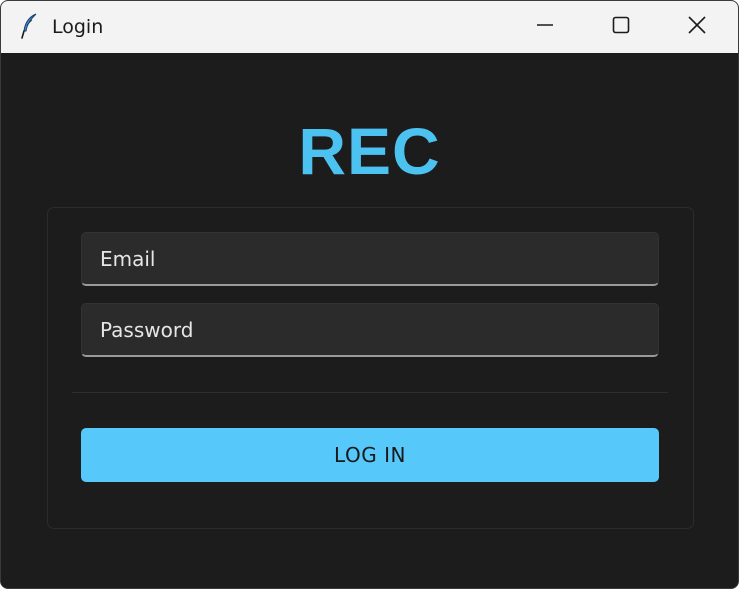  I want to click on minimize-icon, so click(545, 27).